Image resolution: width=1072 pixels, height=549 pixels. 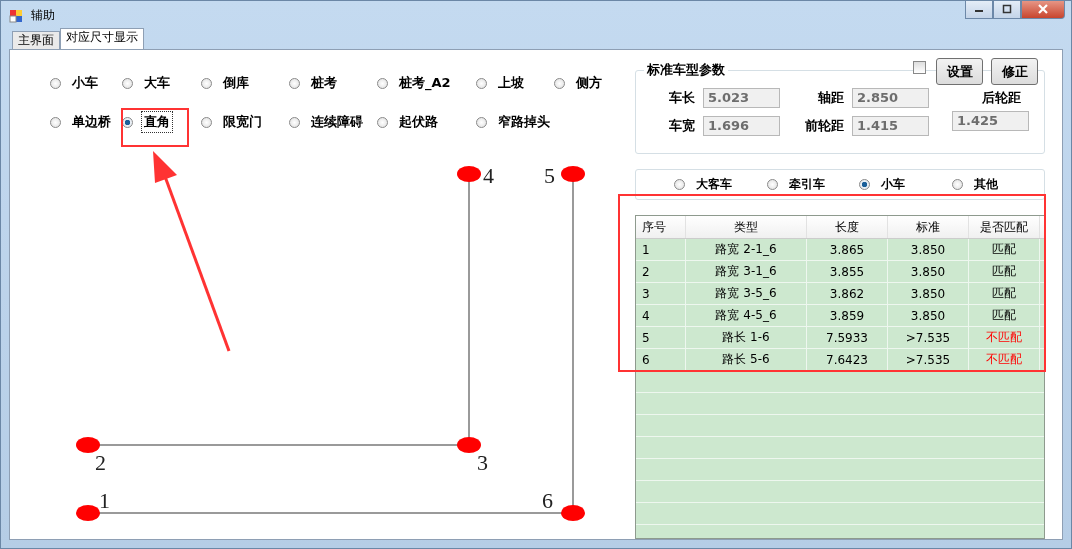 What do you see at coordinates (418, 122) in the screenshot?
I see `radio-label: 起伏路` at bounding box center [418, 122].